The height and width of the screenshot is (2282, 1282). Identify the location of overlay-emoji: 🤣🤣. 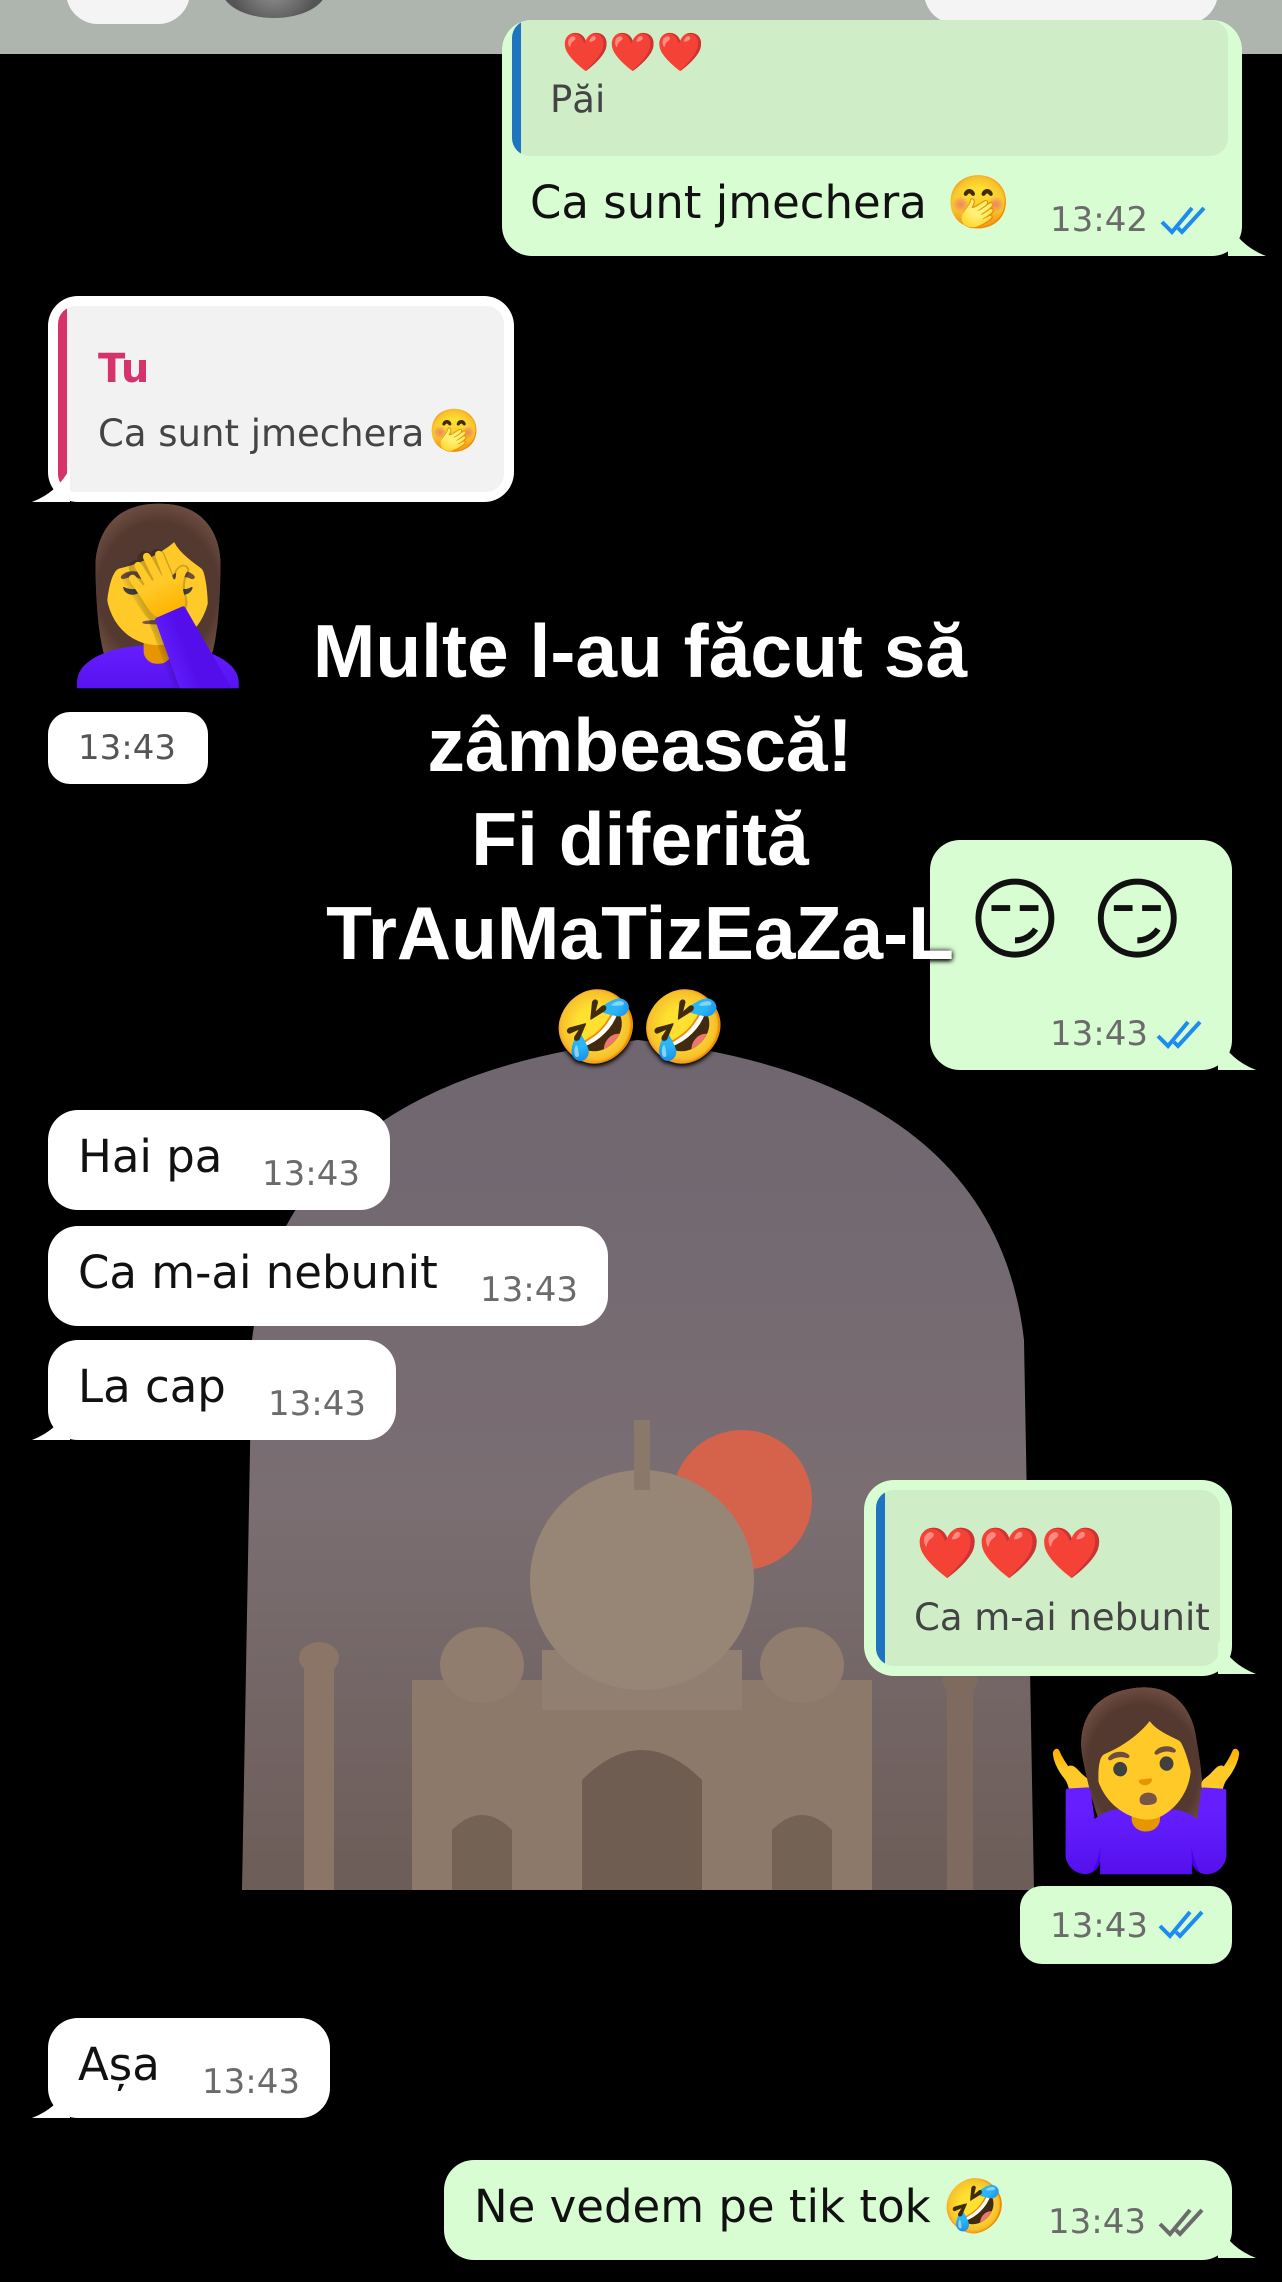
(640, 1027).